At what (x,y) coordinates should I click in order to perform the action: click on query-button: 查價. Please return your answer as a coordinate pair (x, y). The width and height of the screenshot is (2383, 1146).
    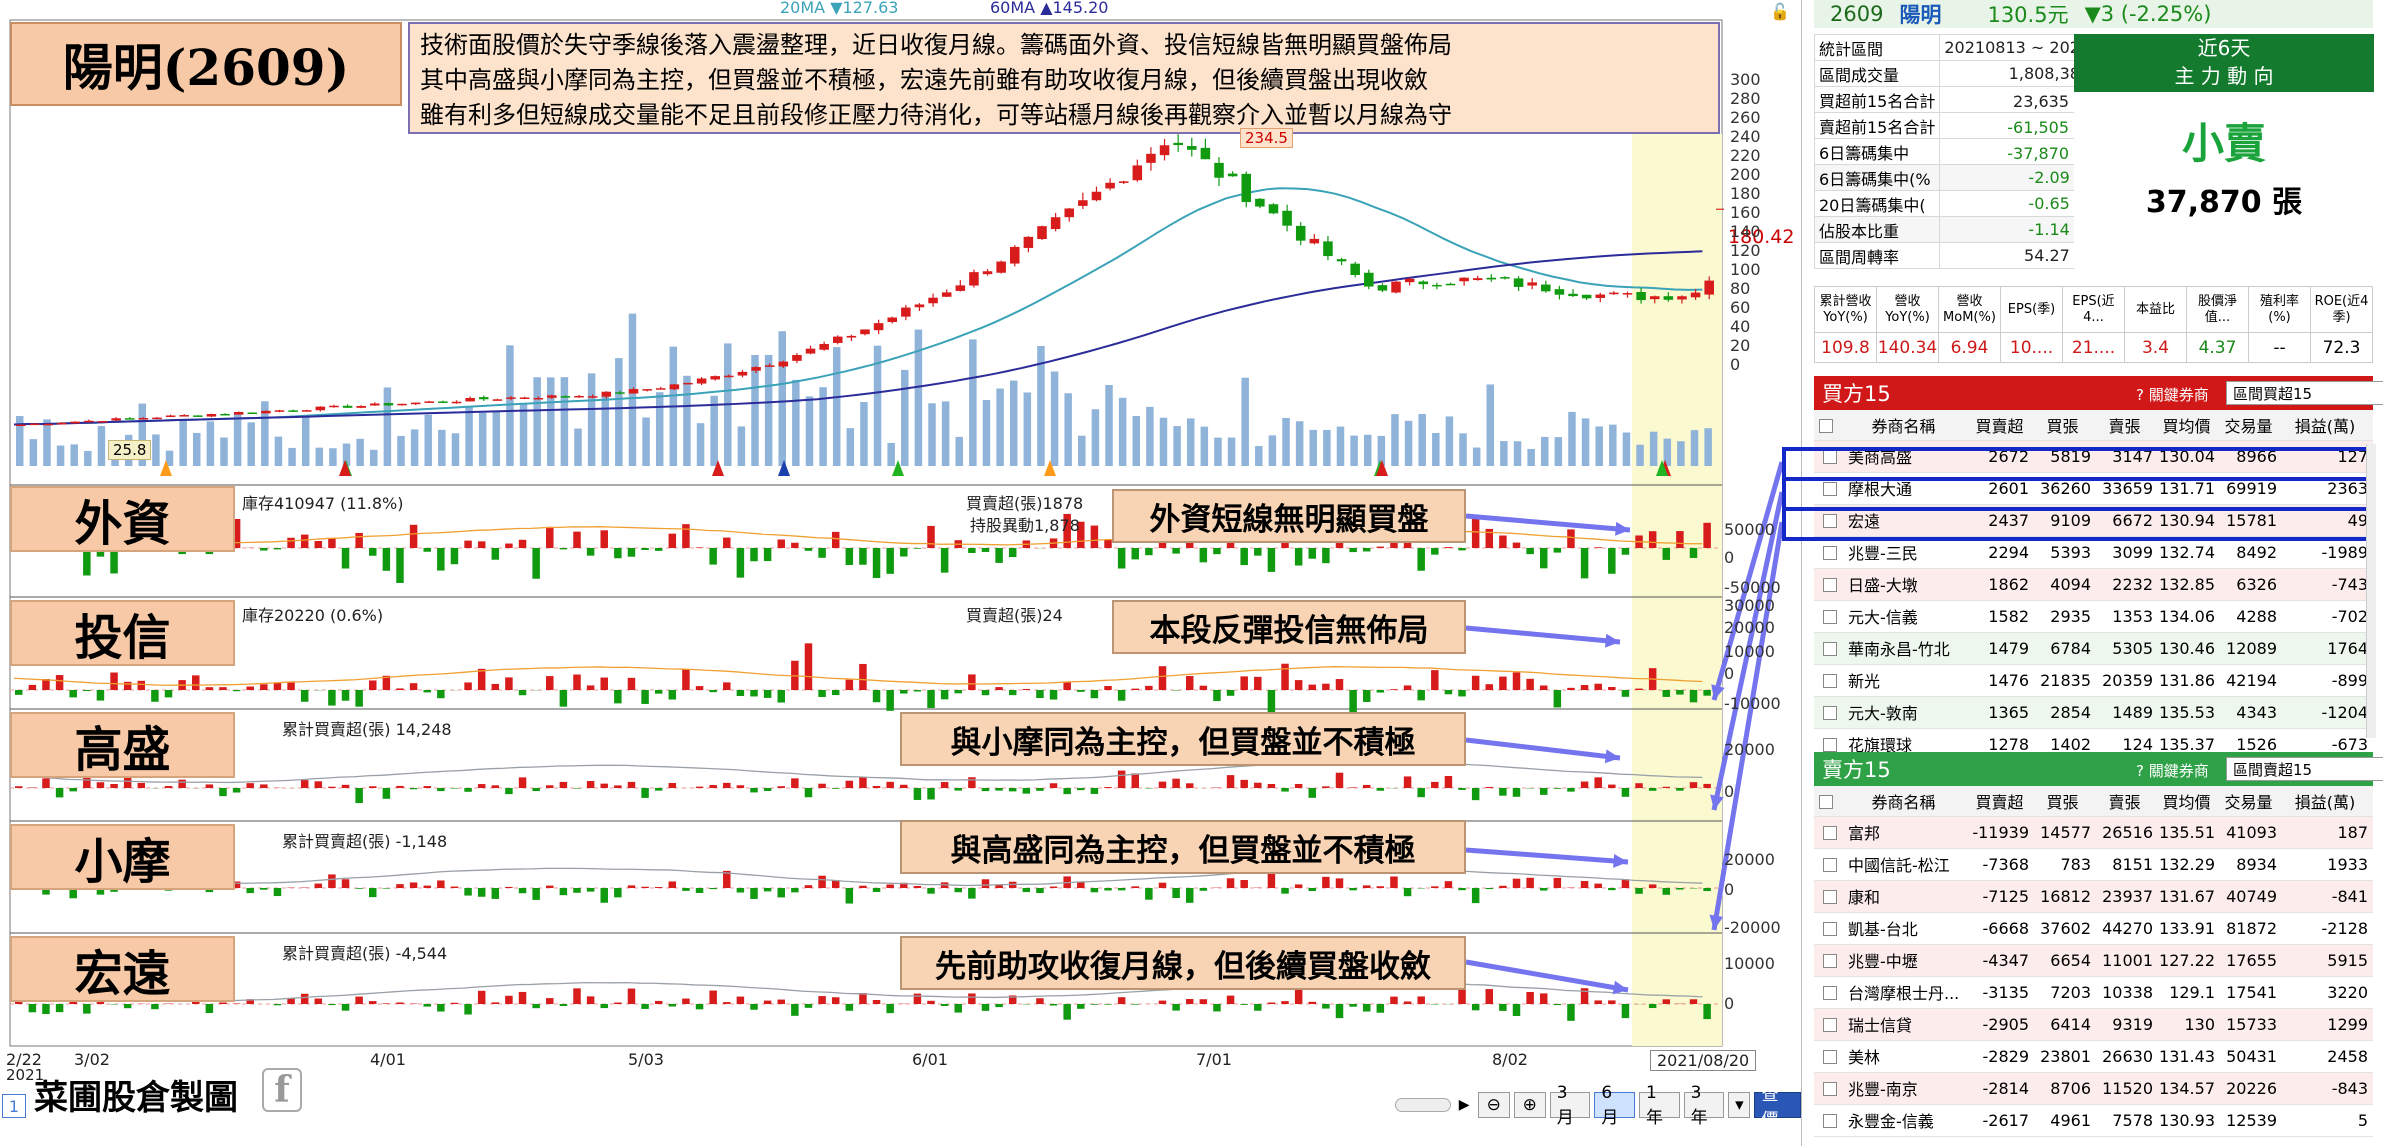
    Looking at the image, I should click on (1778, 1107).